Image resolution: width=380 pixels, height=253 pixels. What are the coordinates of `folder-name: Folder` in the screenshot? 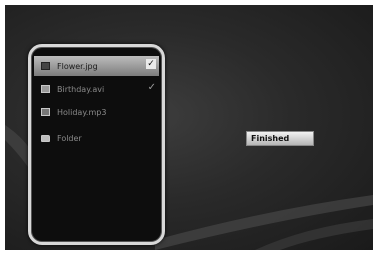 It's located at (69, 138).